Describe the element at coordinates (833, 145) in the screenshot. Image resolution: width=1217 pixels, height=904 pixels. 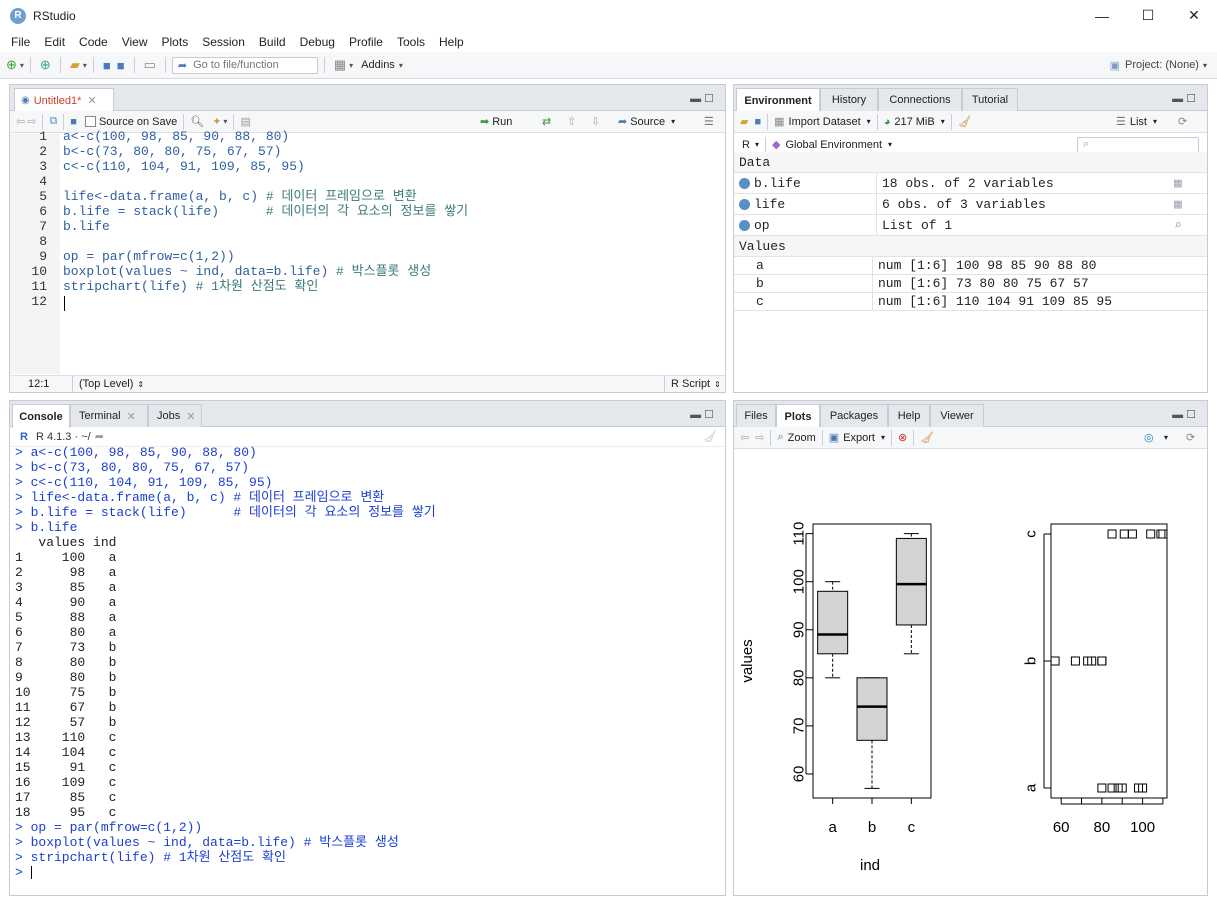
I see `scope-selector: Global Environment` at that location.